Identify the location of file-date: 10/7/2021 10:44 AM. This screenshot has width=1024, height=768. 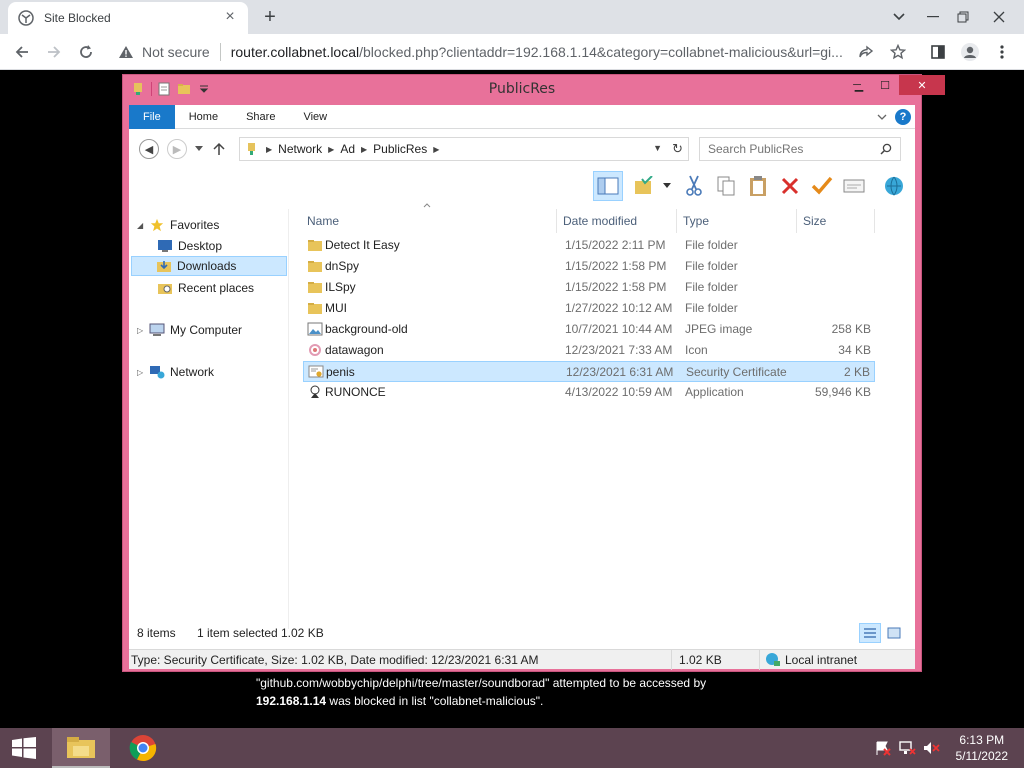
(619, 329).